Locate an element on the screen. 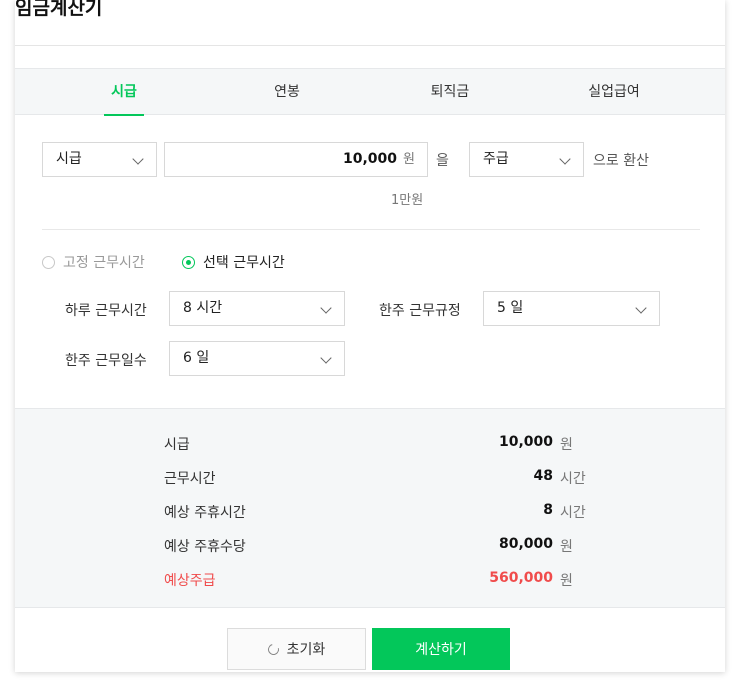 The image size is (741, 686). to-unit-value: 주급 is located at coordinates (496, 159).